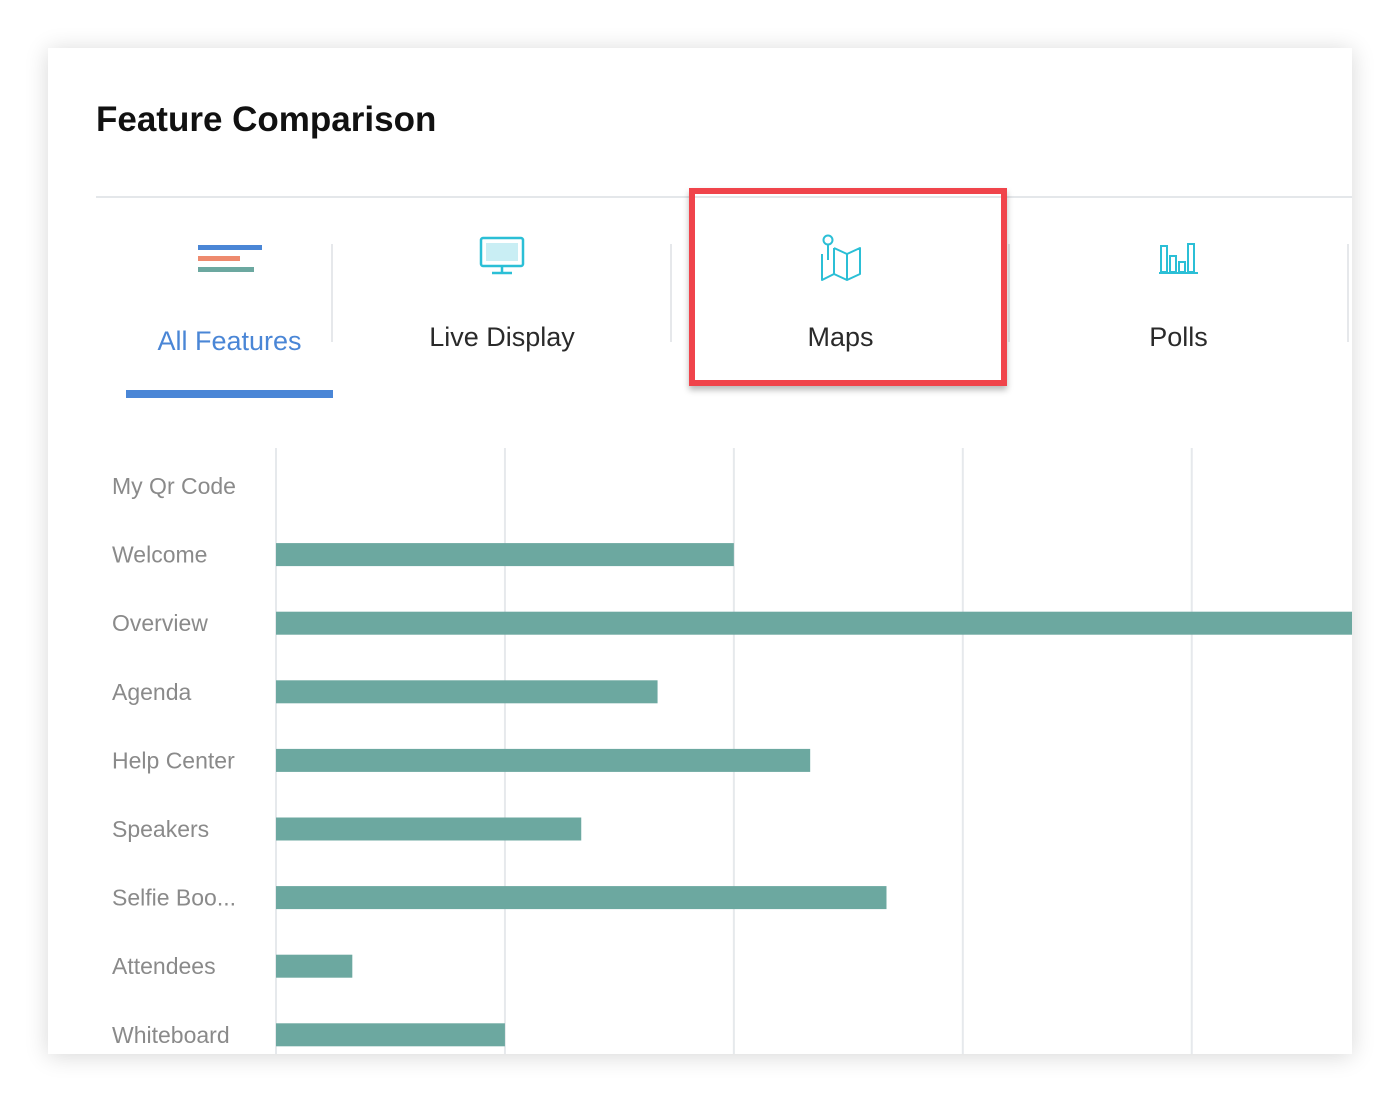  What do you see at coordinates (505, 555) in the screenshot?
I see `bar-welcome` at bounding box center [505, 555].